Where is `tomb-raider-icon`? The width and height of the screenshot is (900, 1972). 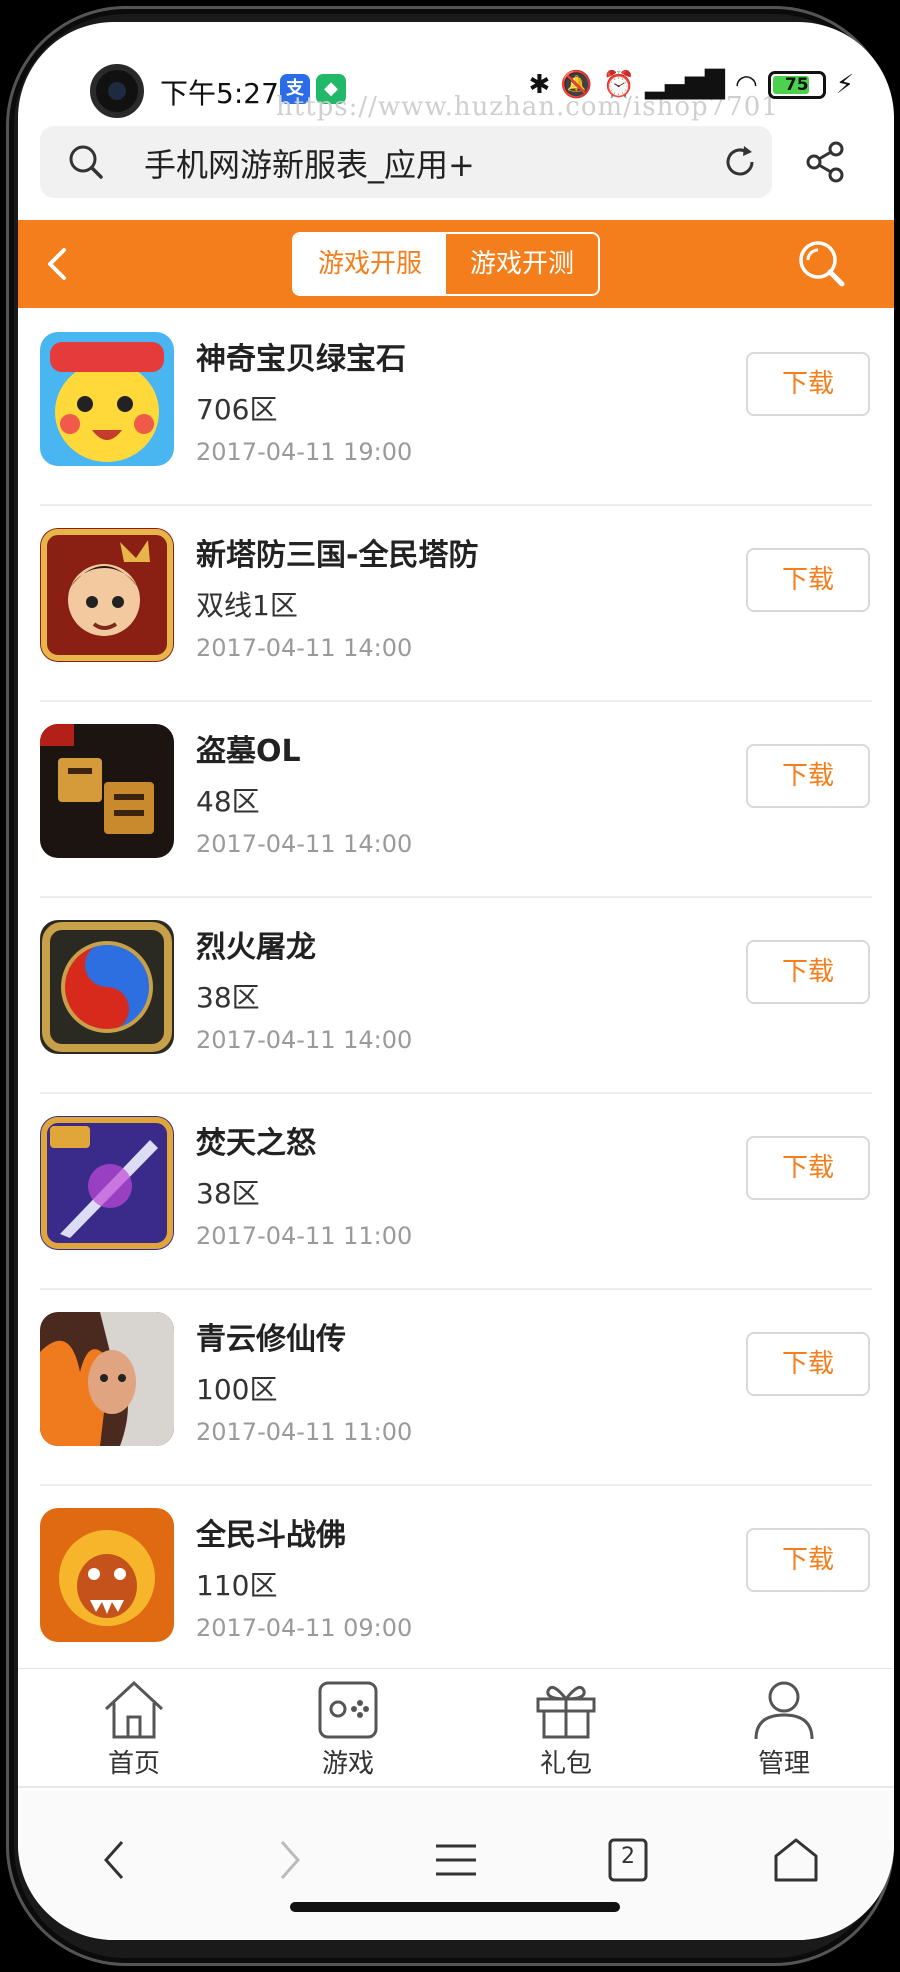
tomb-raider-icon is located at coordinates (107, 791).